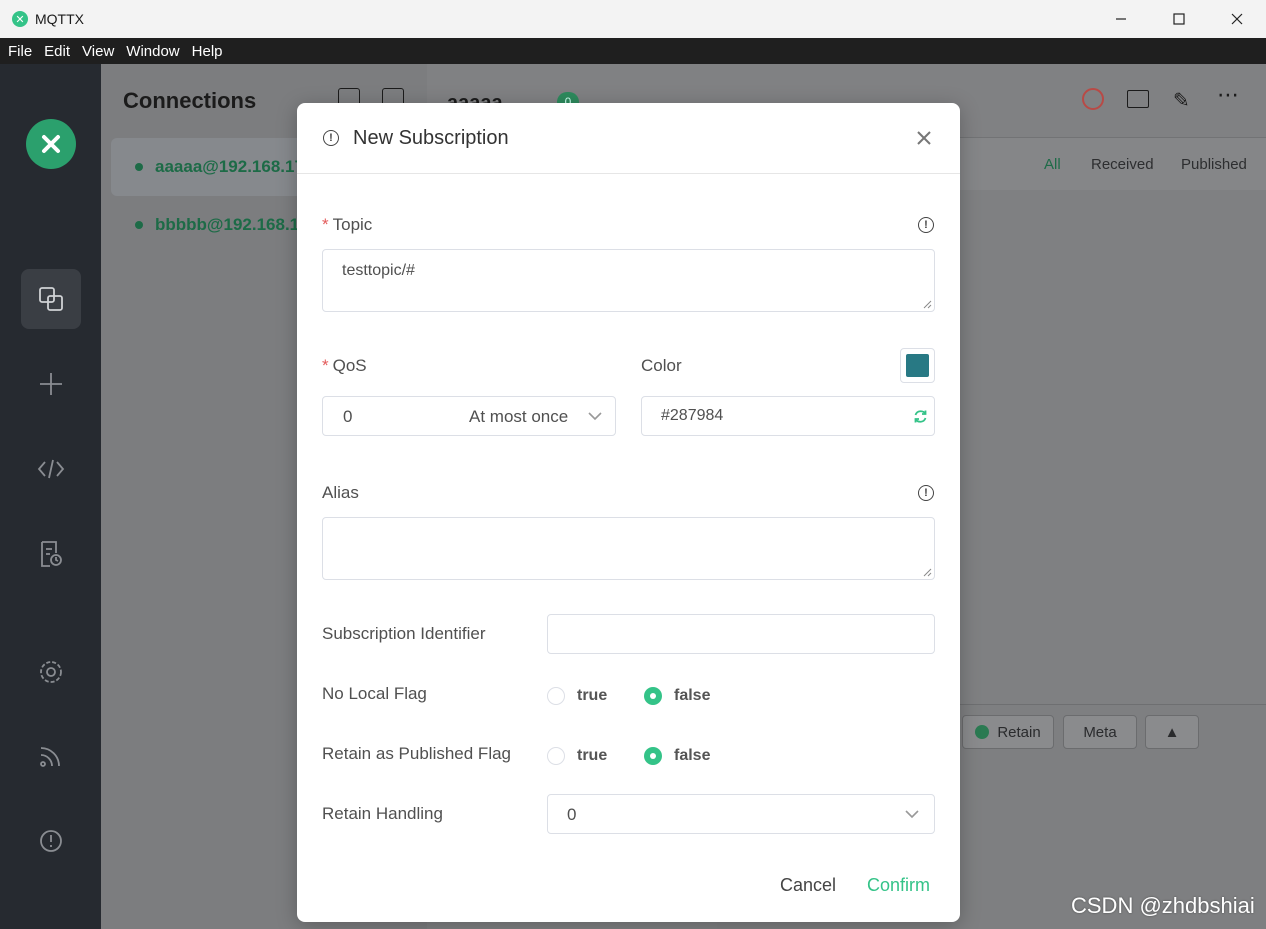 The height and width of the screenshot is (929, 1266). What do you see at coordinates (51, 469) in the screenshot?
I see `script-nav-icon` at bounding box center [51, 469].